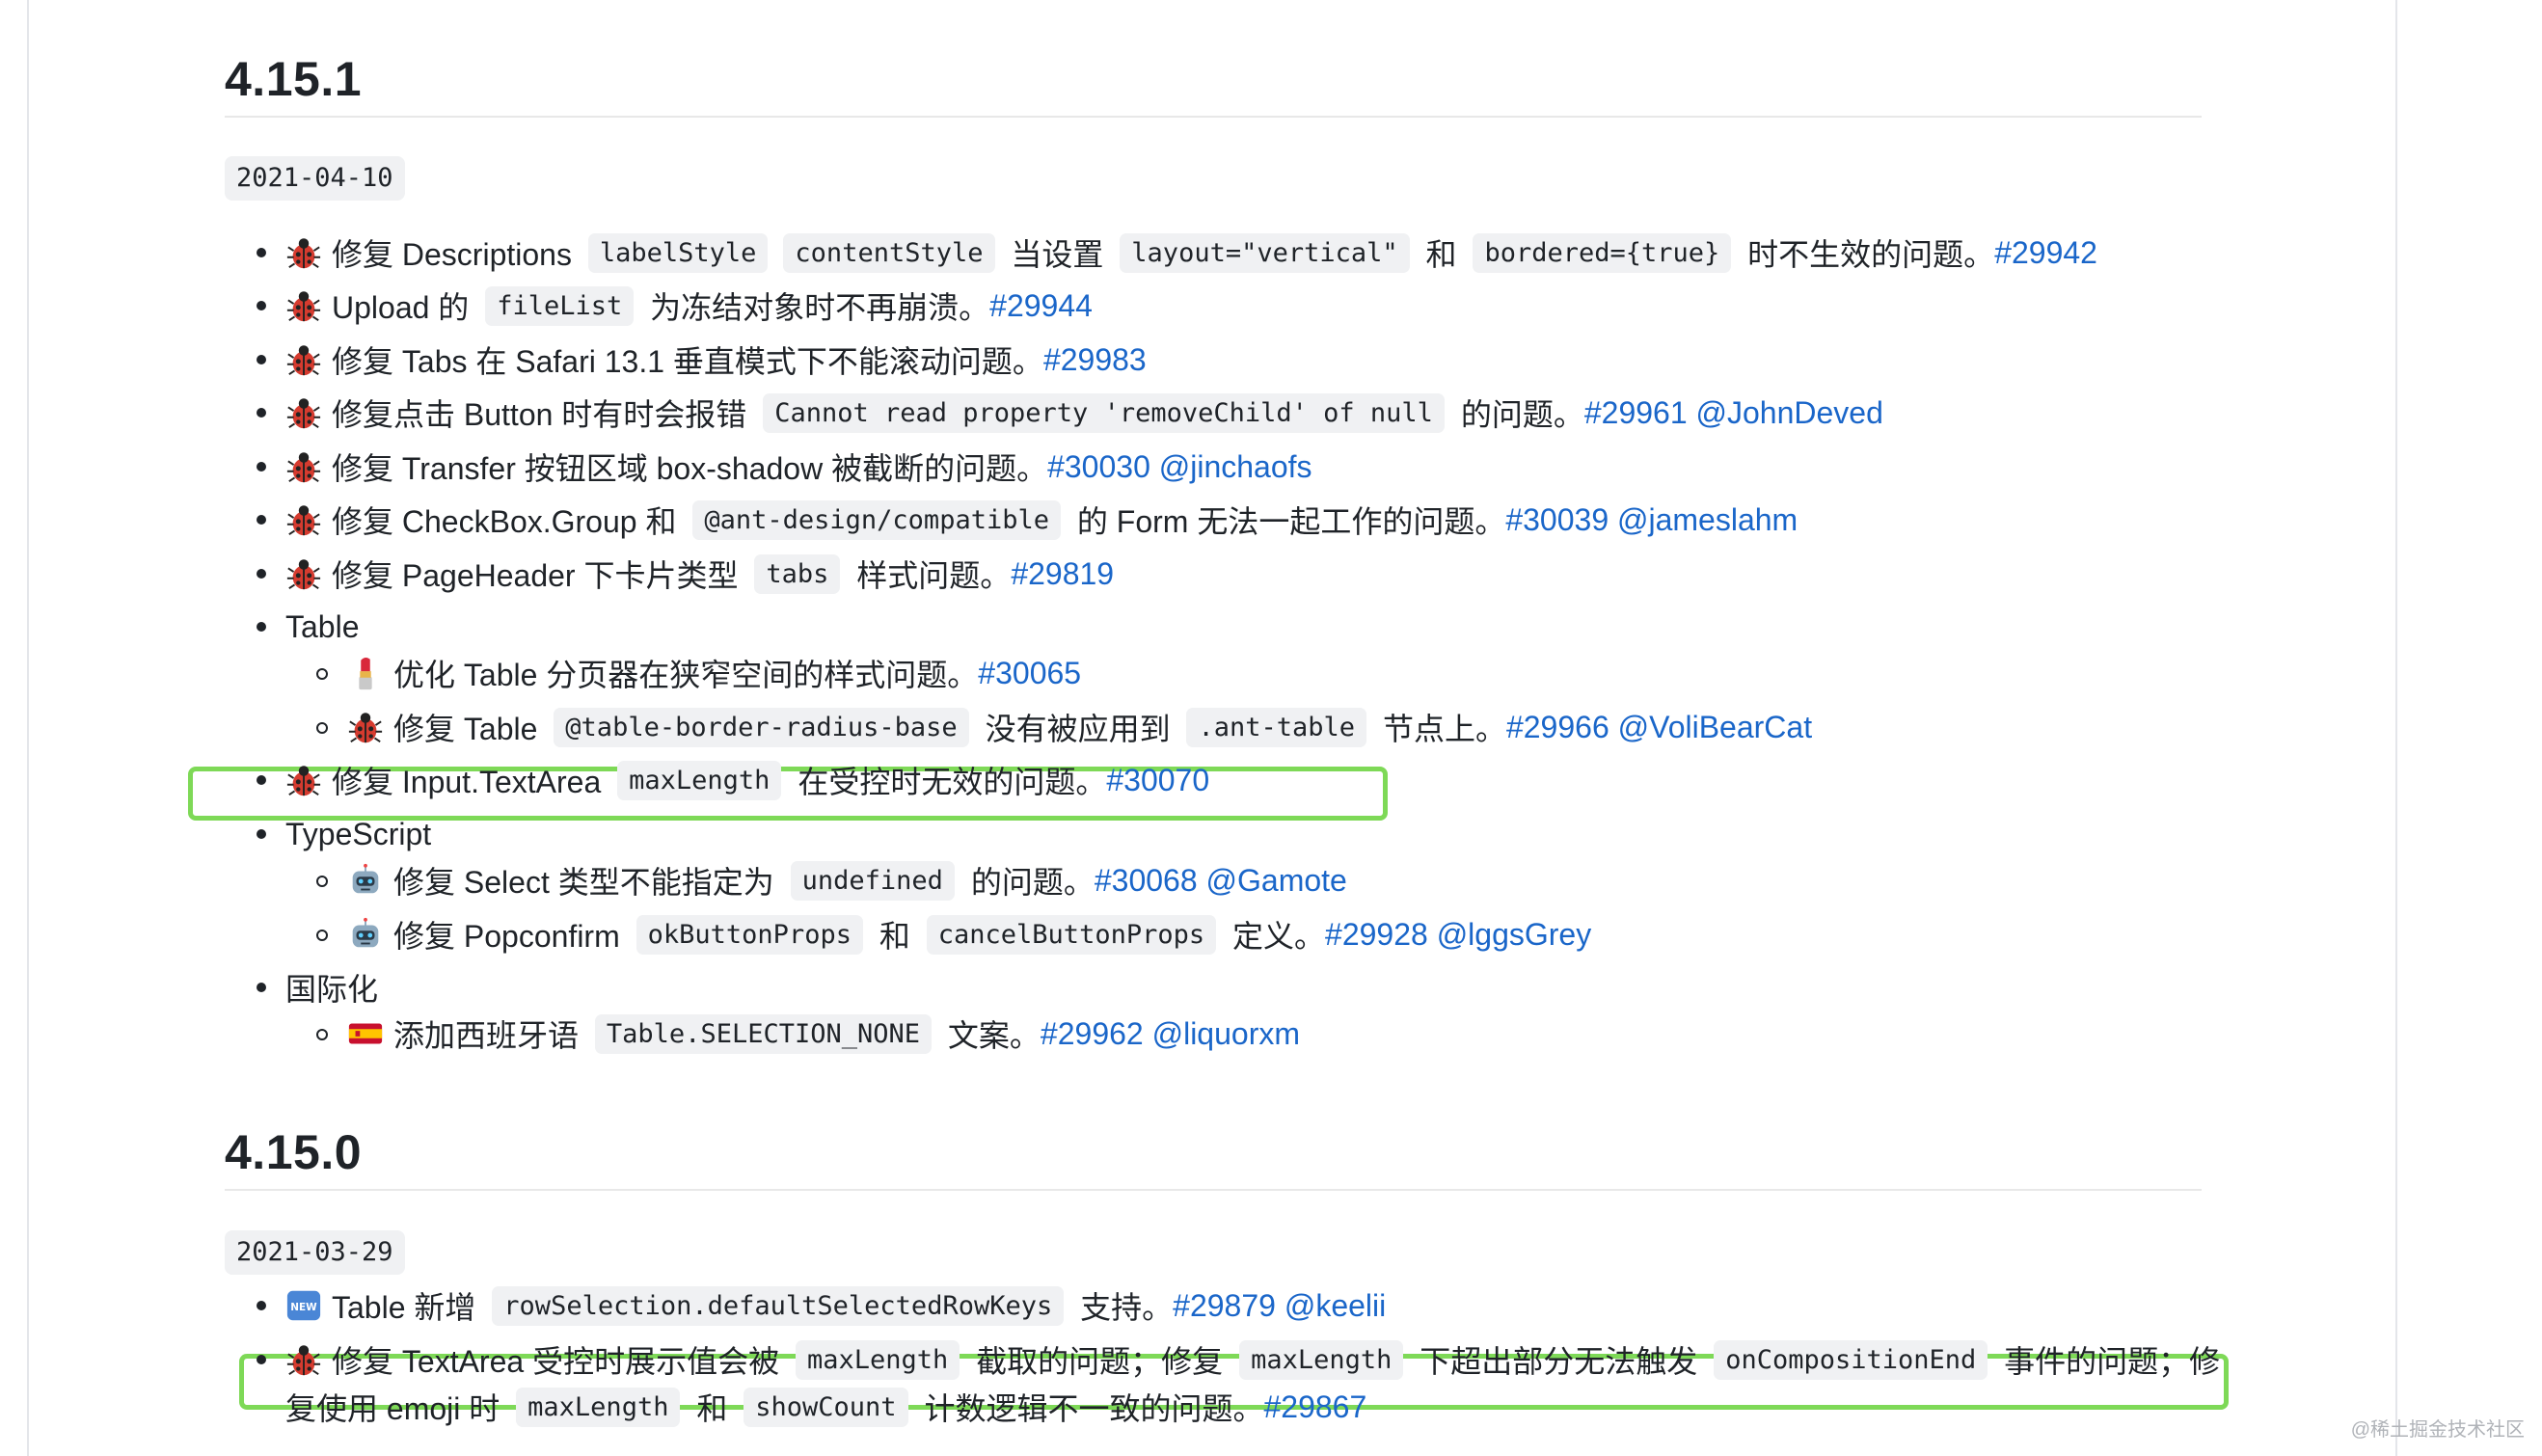 Image resolution: width=2542 pixels, height=1456 pixels. I want to click on author-link: @jameslahm, so click(1707, 520).